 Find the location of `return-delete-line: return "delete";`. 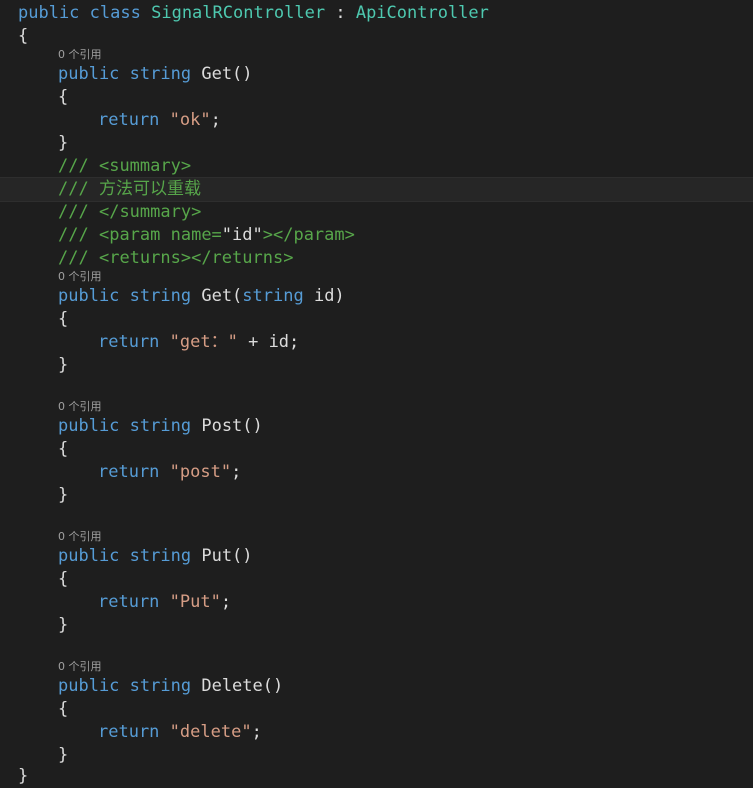

return-delete-line: return "delete"; is located at coordinates (376, 732).